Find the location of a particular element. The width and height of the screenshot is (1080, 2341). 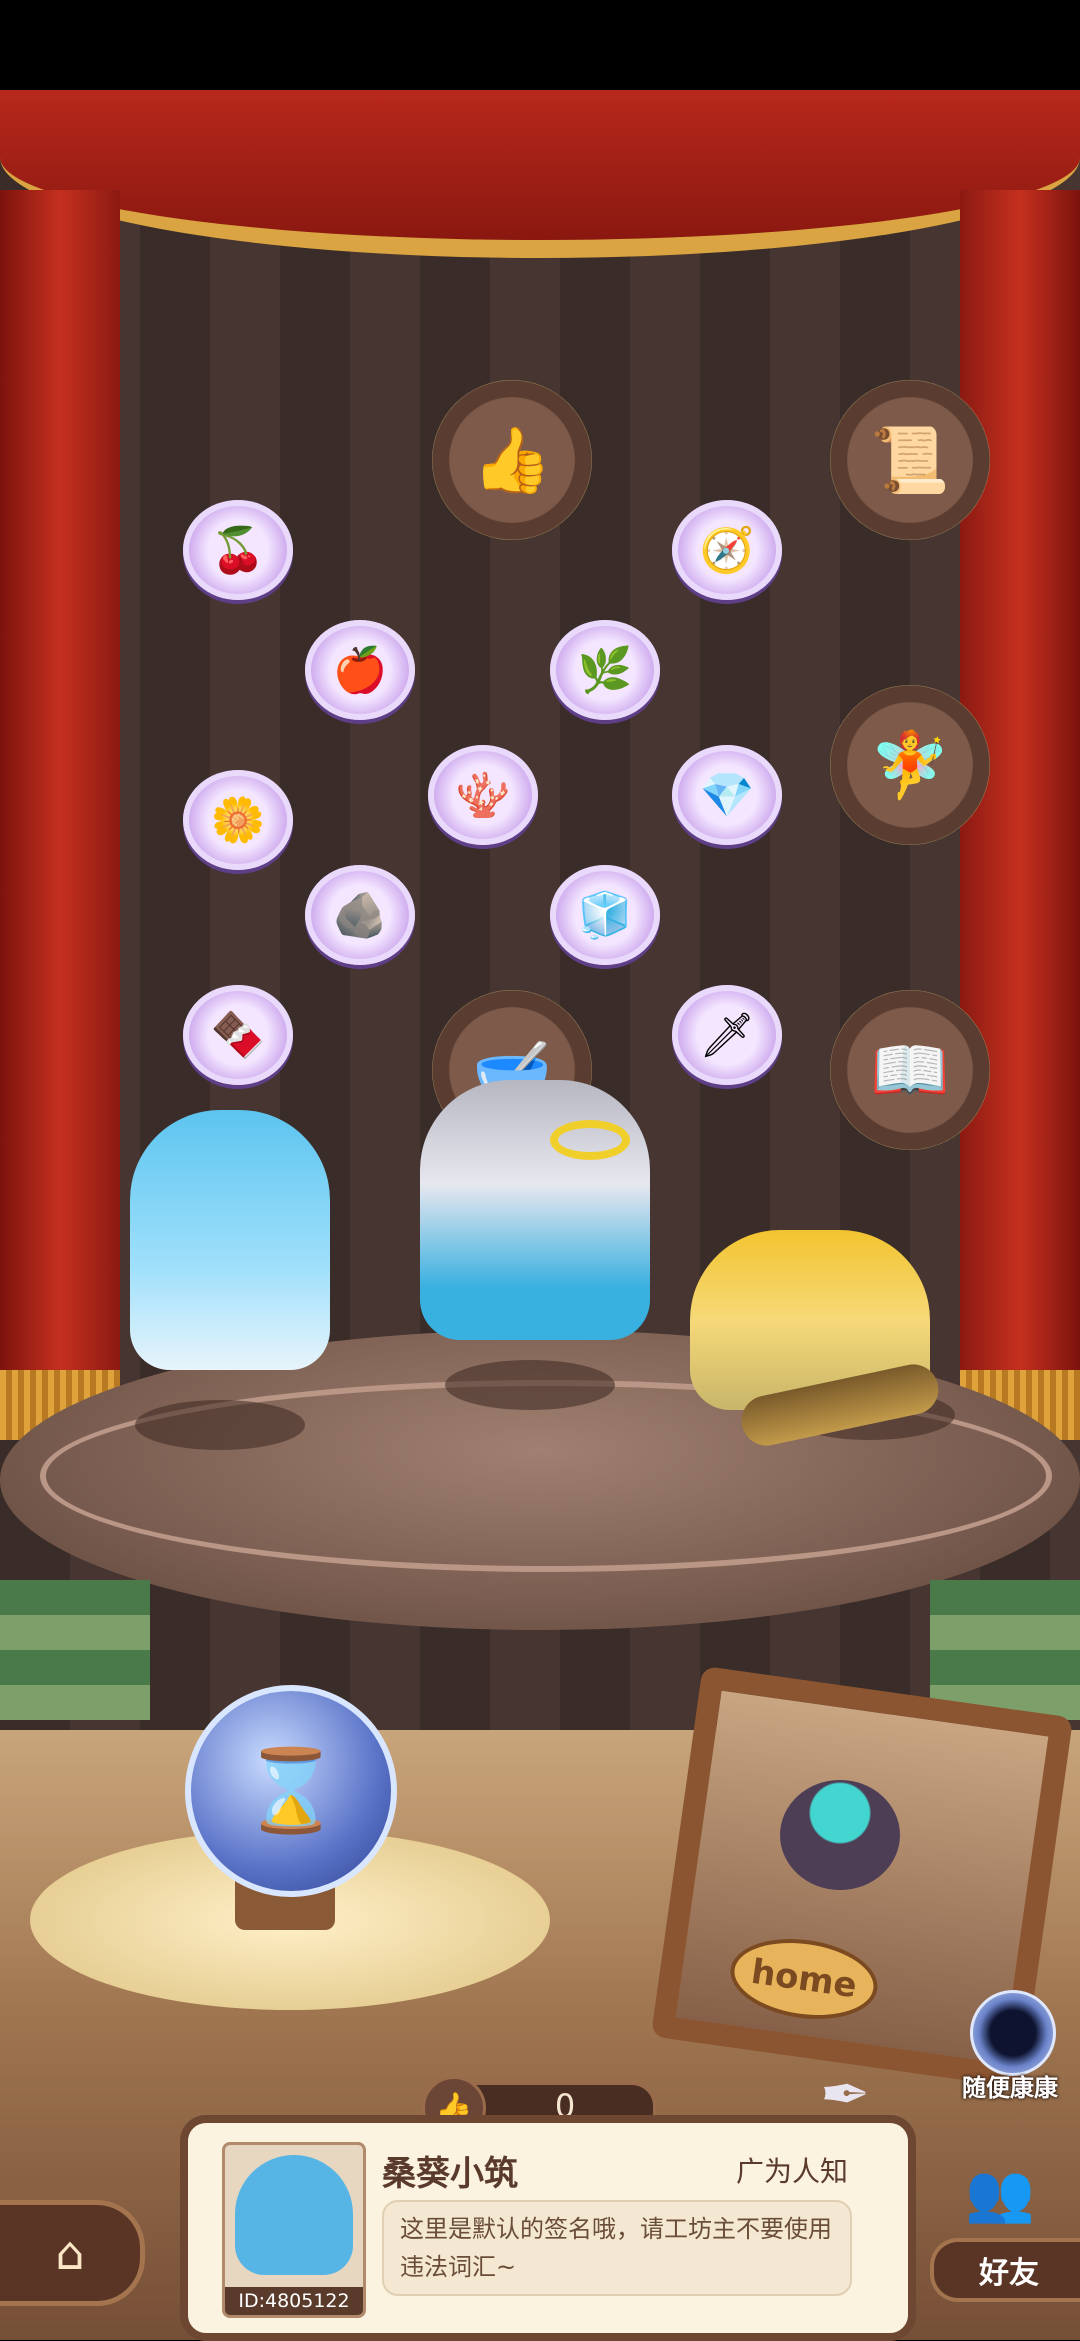

blue-crystal-item: 💎 is located at coordinates (727, 795).